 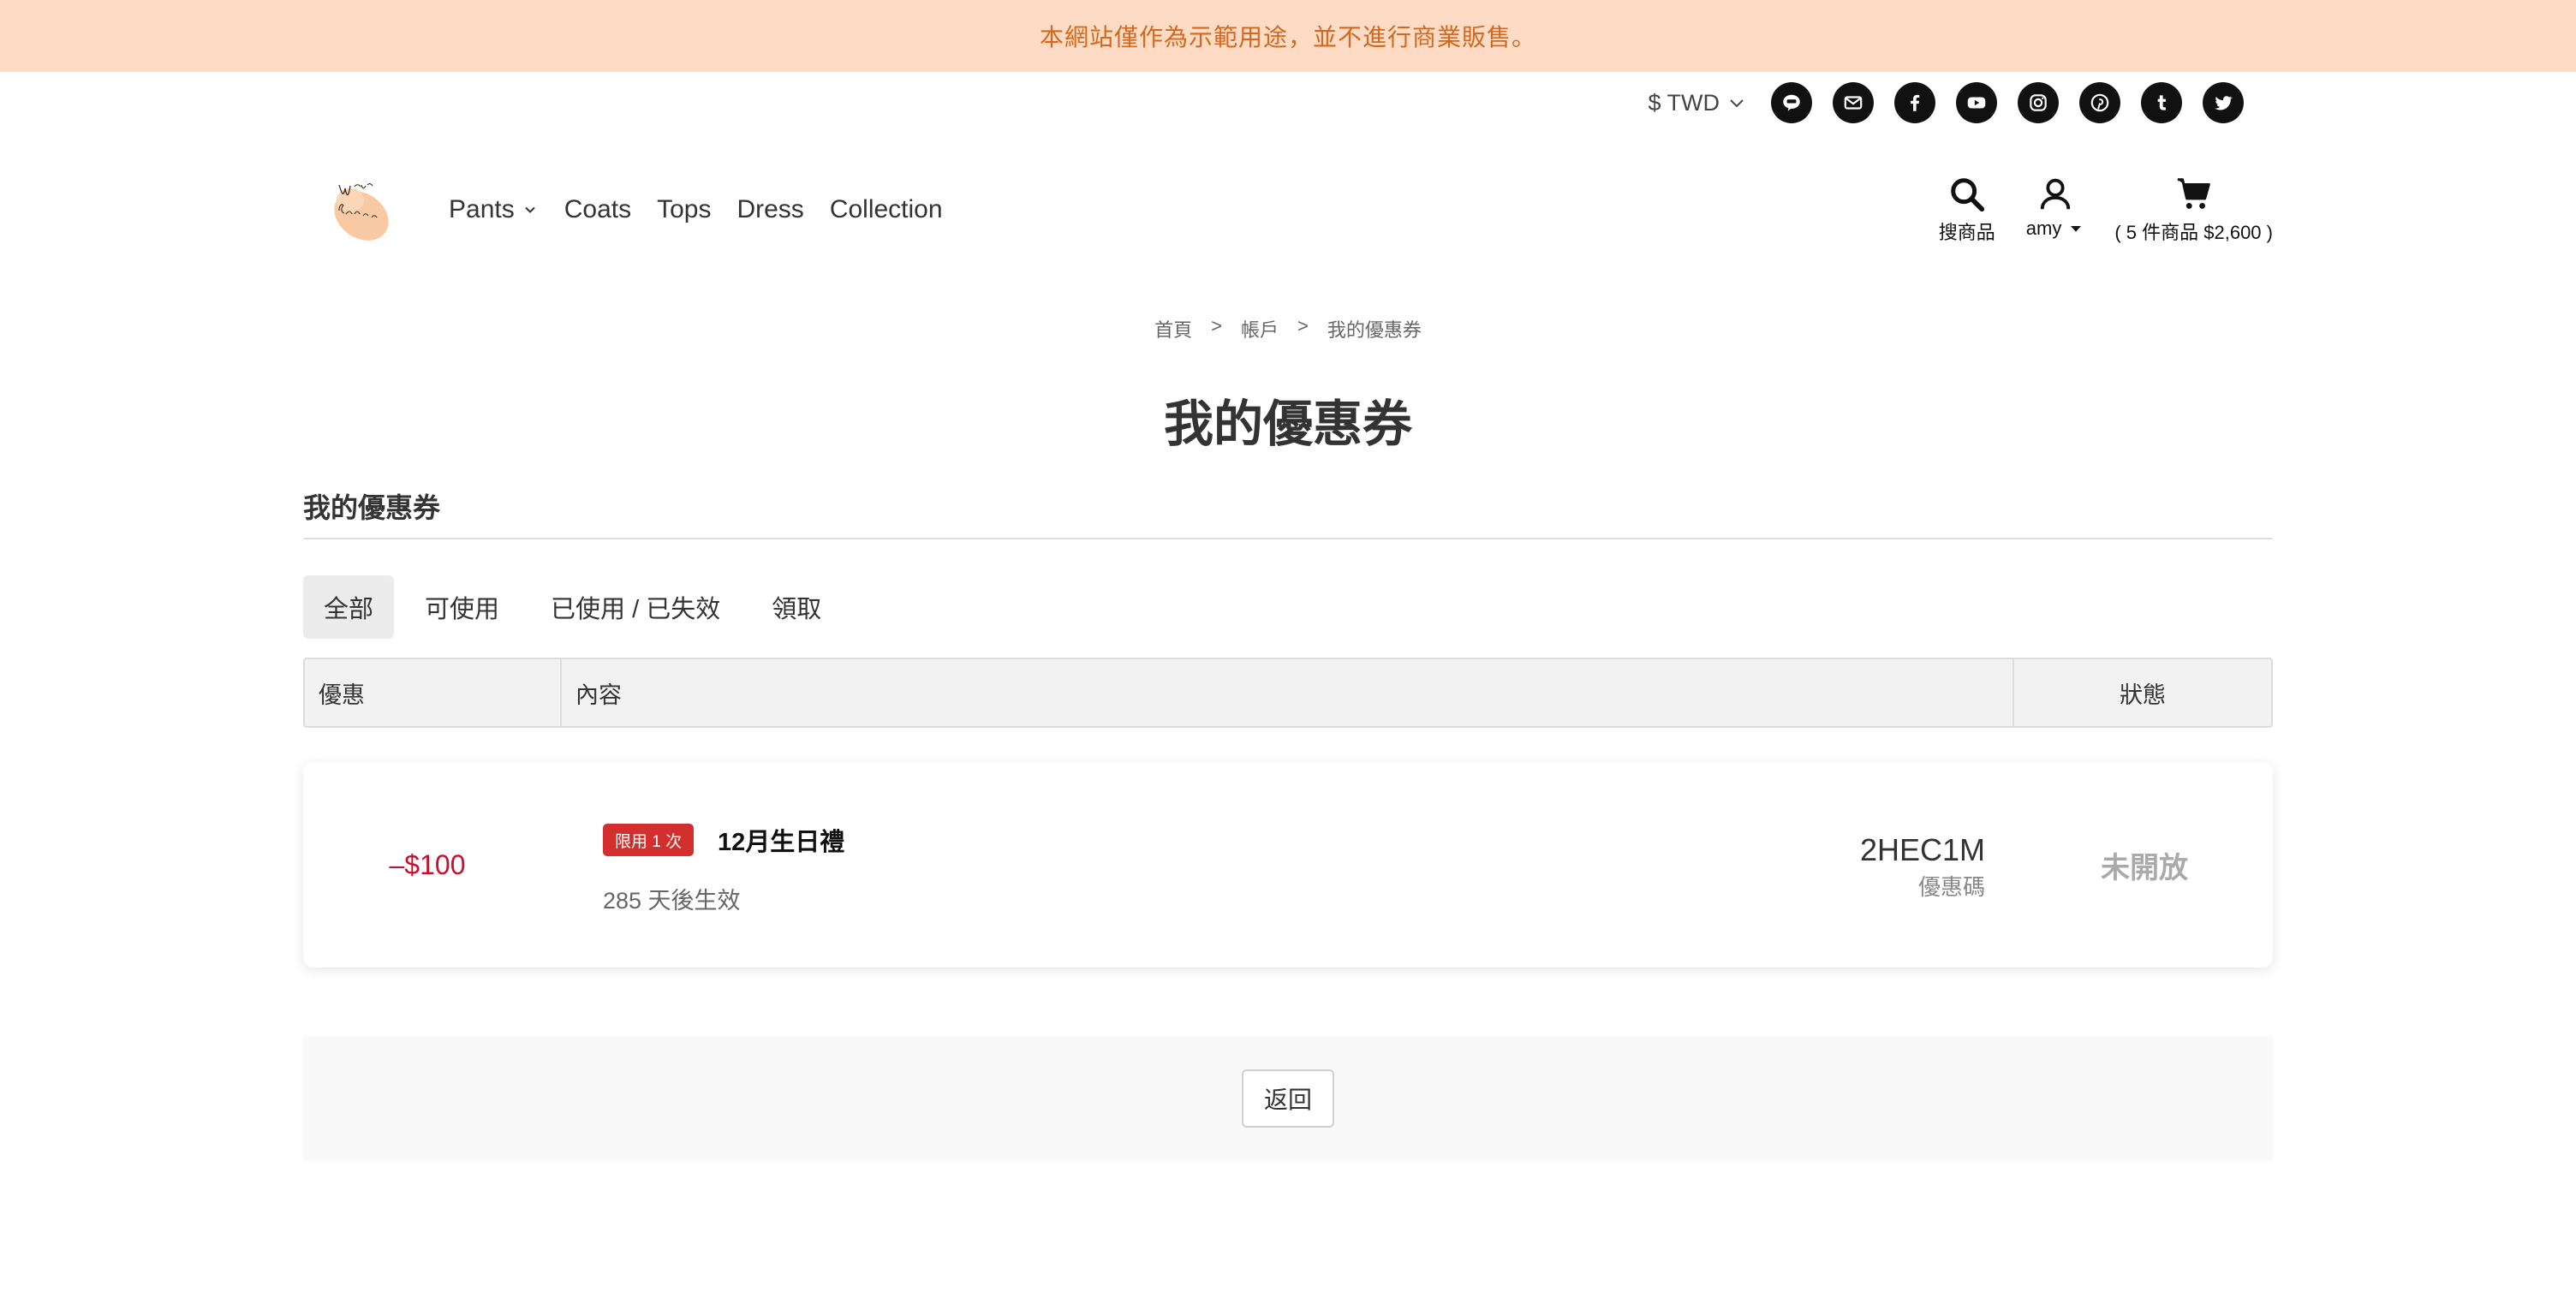 I want to click on nav-item-dress: Dress, so click(x=770, y=209).